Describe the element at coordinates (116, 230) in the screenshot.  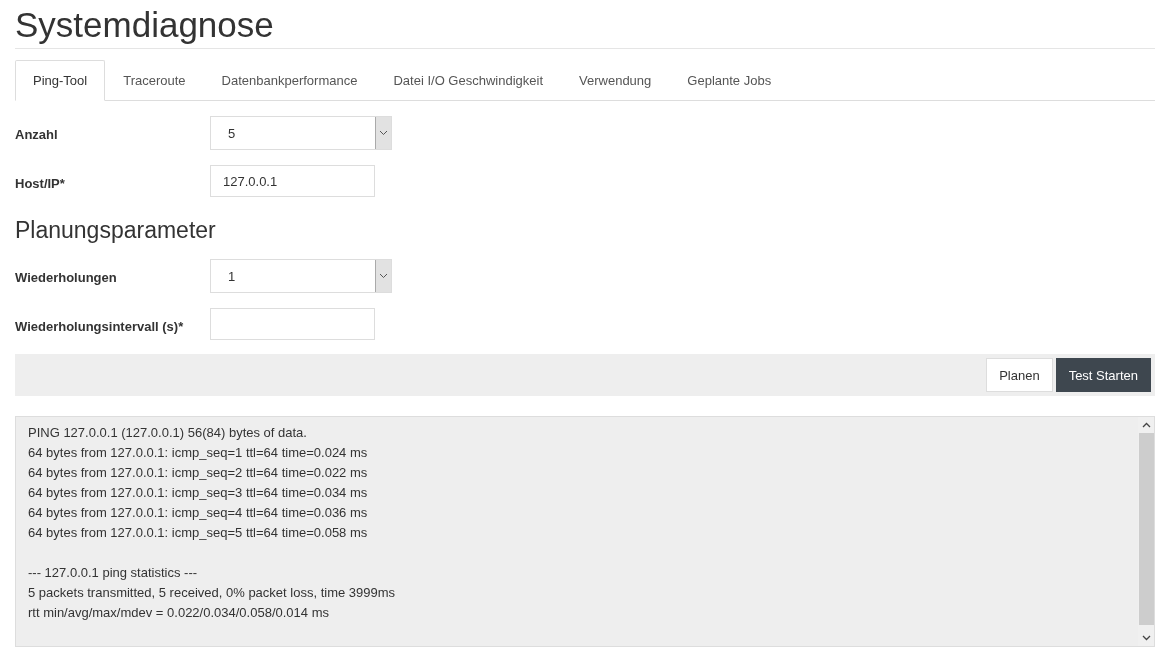
I see `section-heading: Planungsparameter` at that location.